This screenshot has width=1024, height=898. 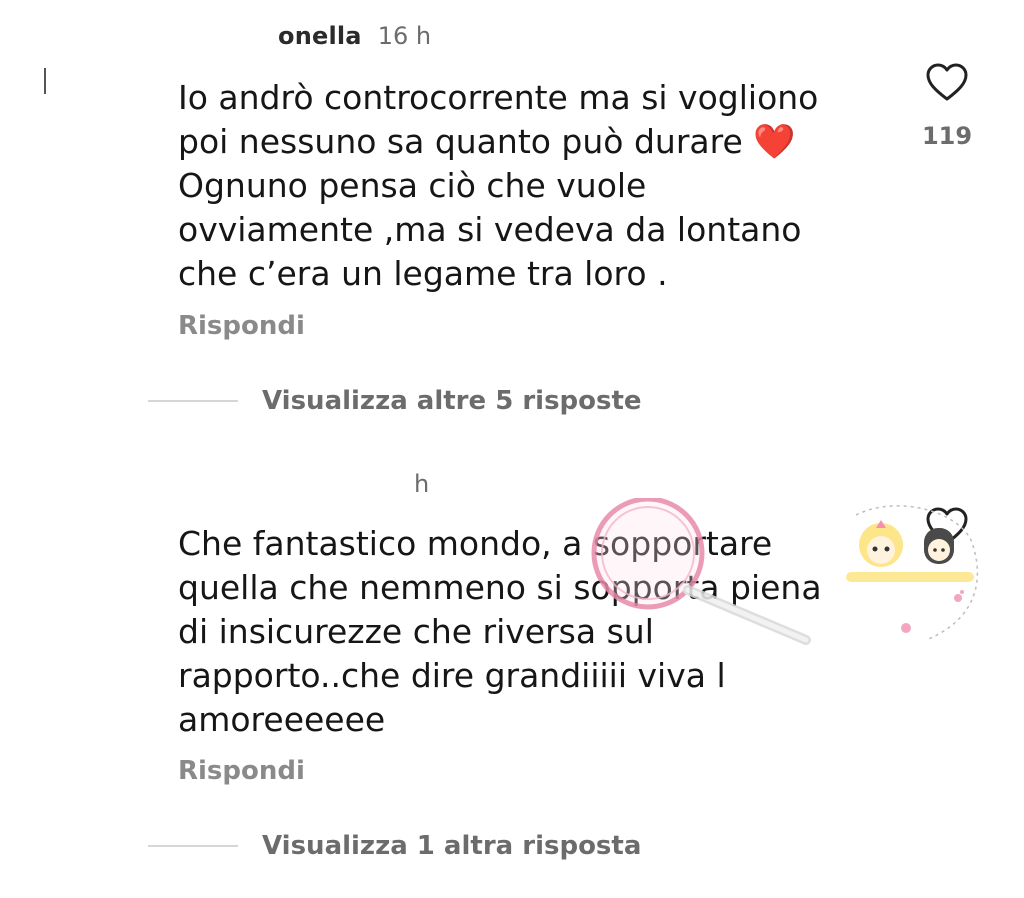 I want to click on comment-2-line-2: quella che nemmeno si sopporta piena, so click(x=500, y=587).